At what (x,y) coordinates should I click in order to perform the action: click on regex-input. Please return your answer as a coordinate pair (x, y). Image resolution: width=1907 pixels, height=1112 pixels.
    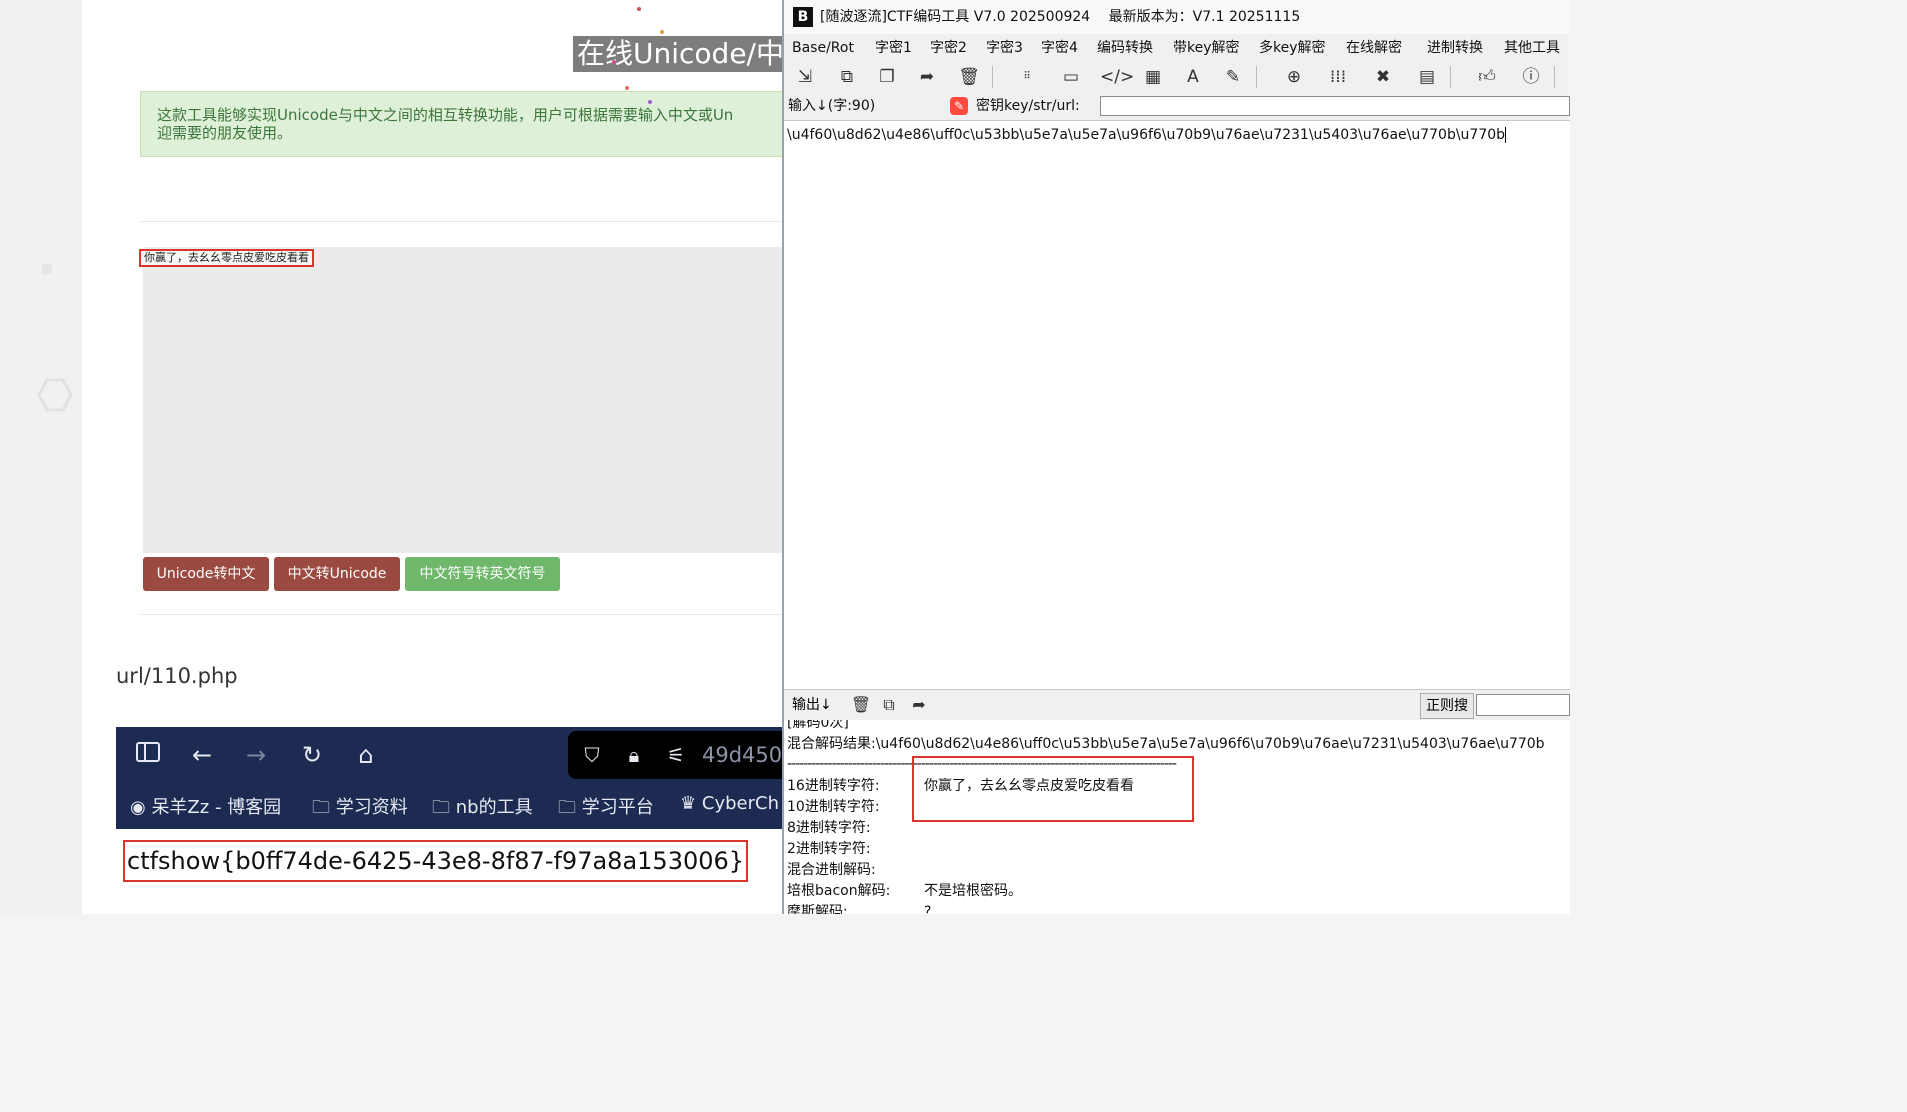
    Looking at the image, I should click on (1523, 705).